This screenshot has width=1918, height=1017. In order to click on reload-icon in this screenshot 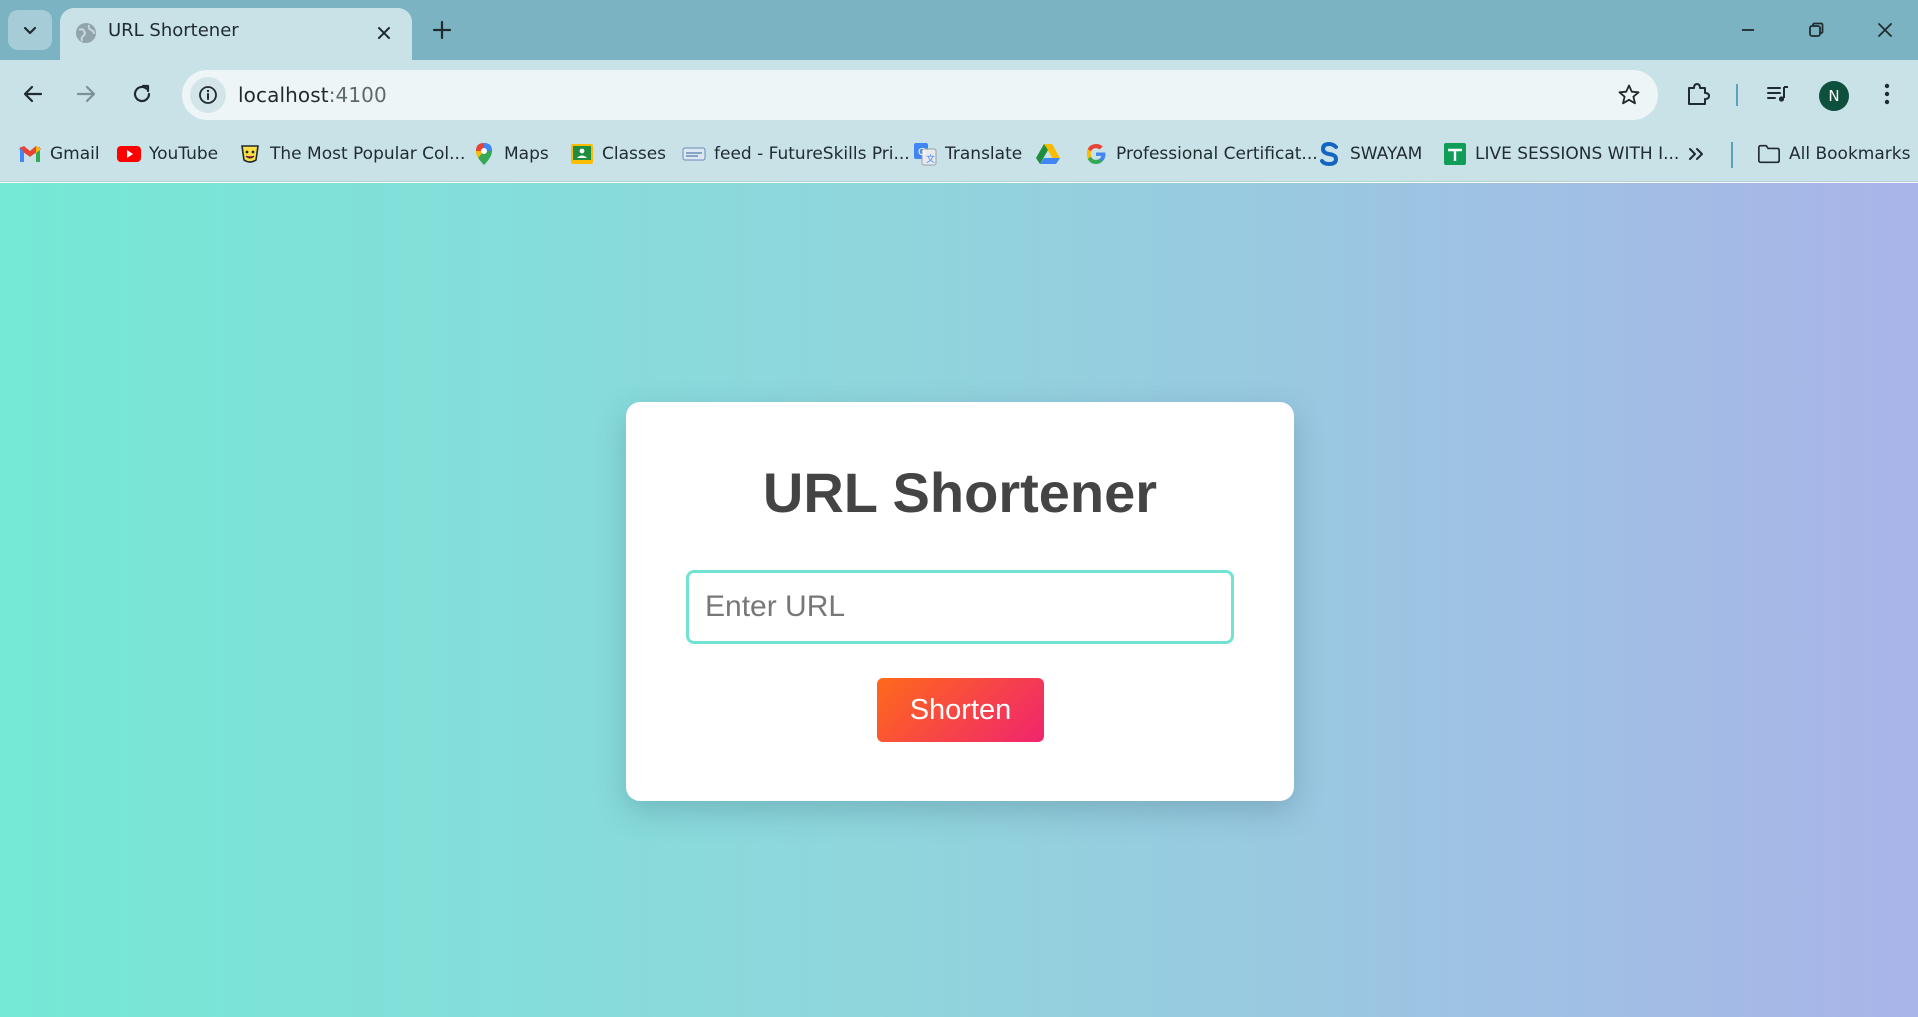, I will do `click(142, 93)`.